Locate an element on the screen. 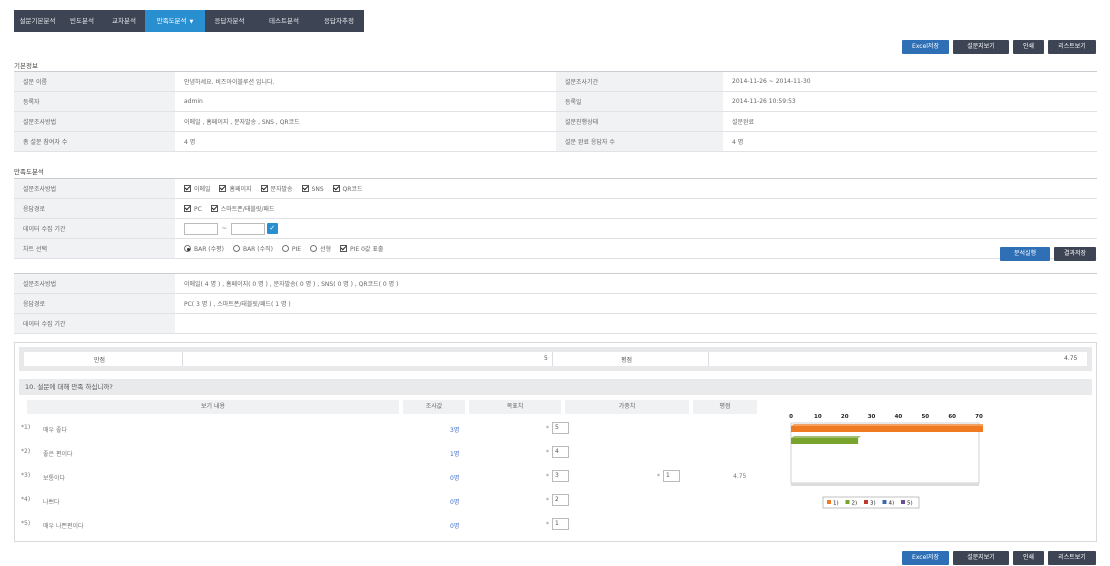 The image size is (1110, 566). method-option-label: 이메일 is located at coordinates (202, 189).